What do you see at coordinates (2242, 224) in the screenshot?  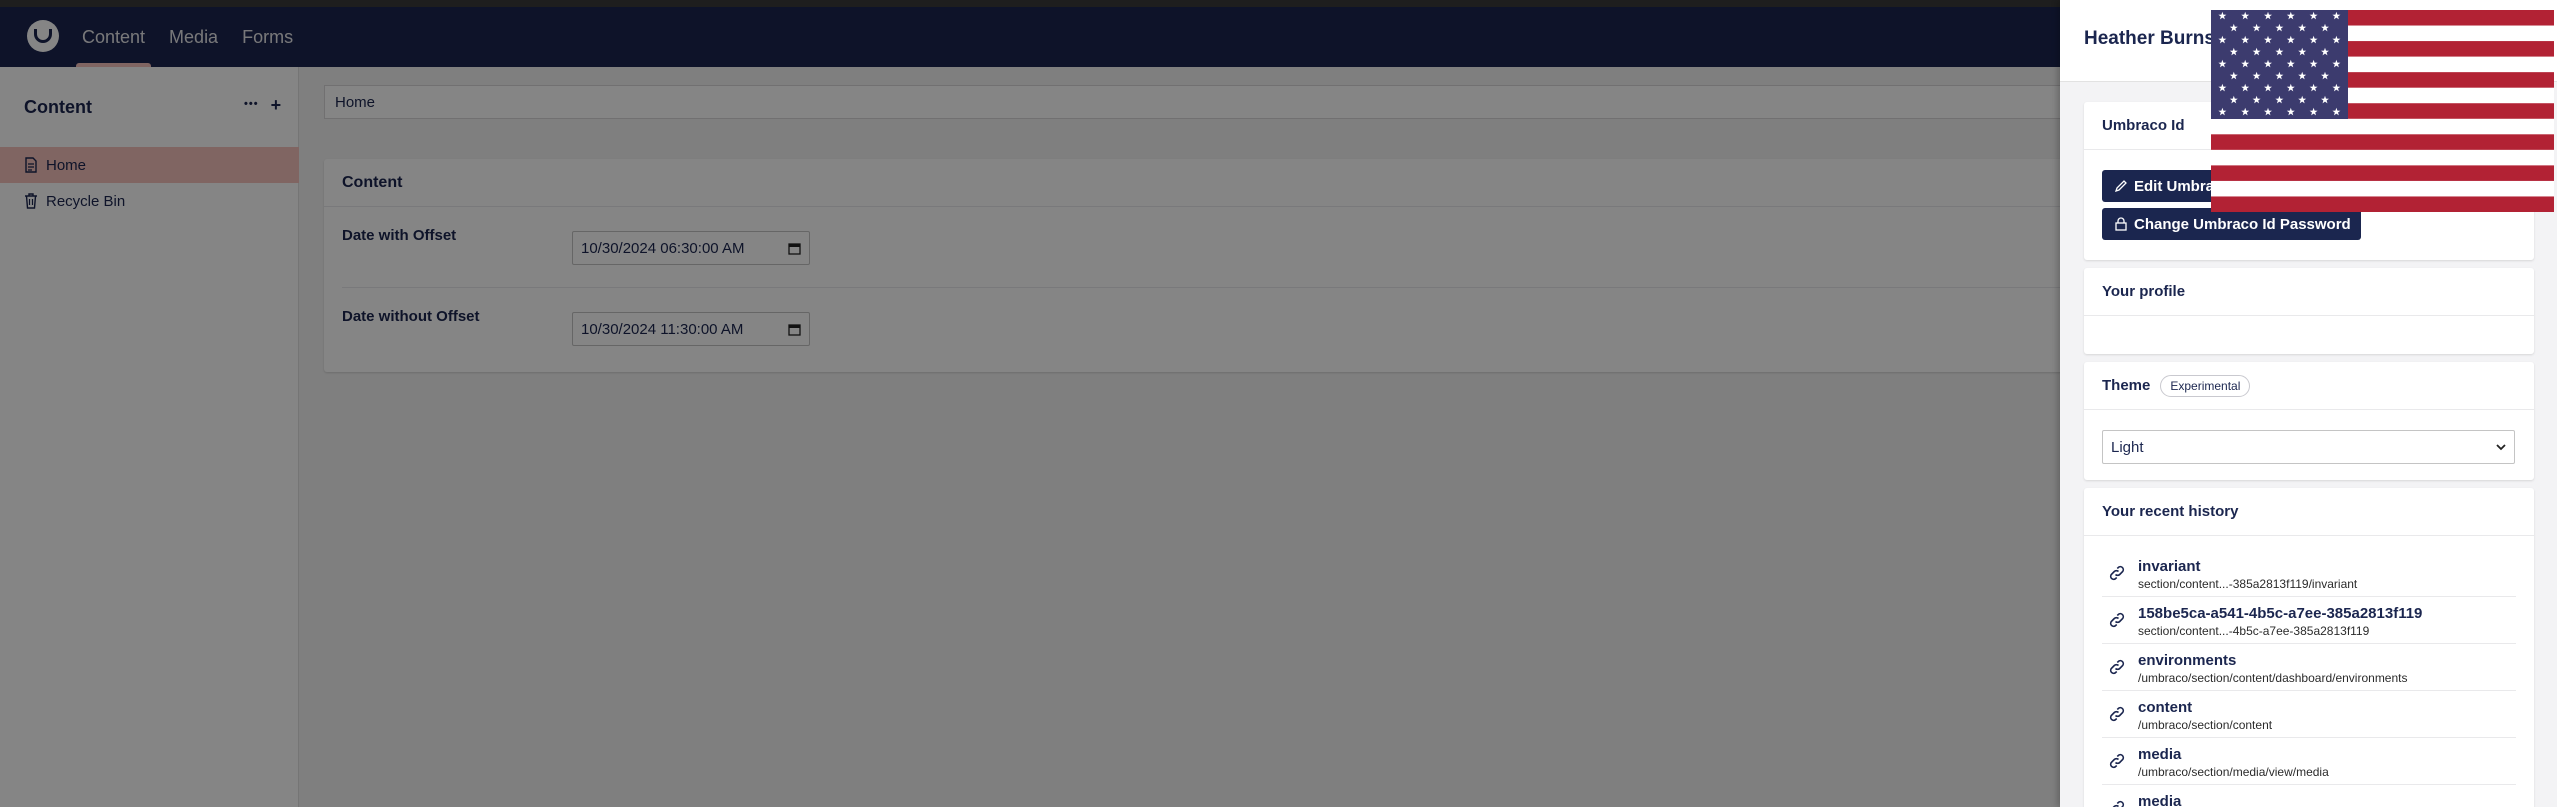 I see `button-label: Change Umbraco Id Password` at bounding box center [2242, 224].